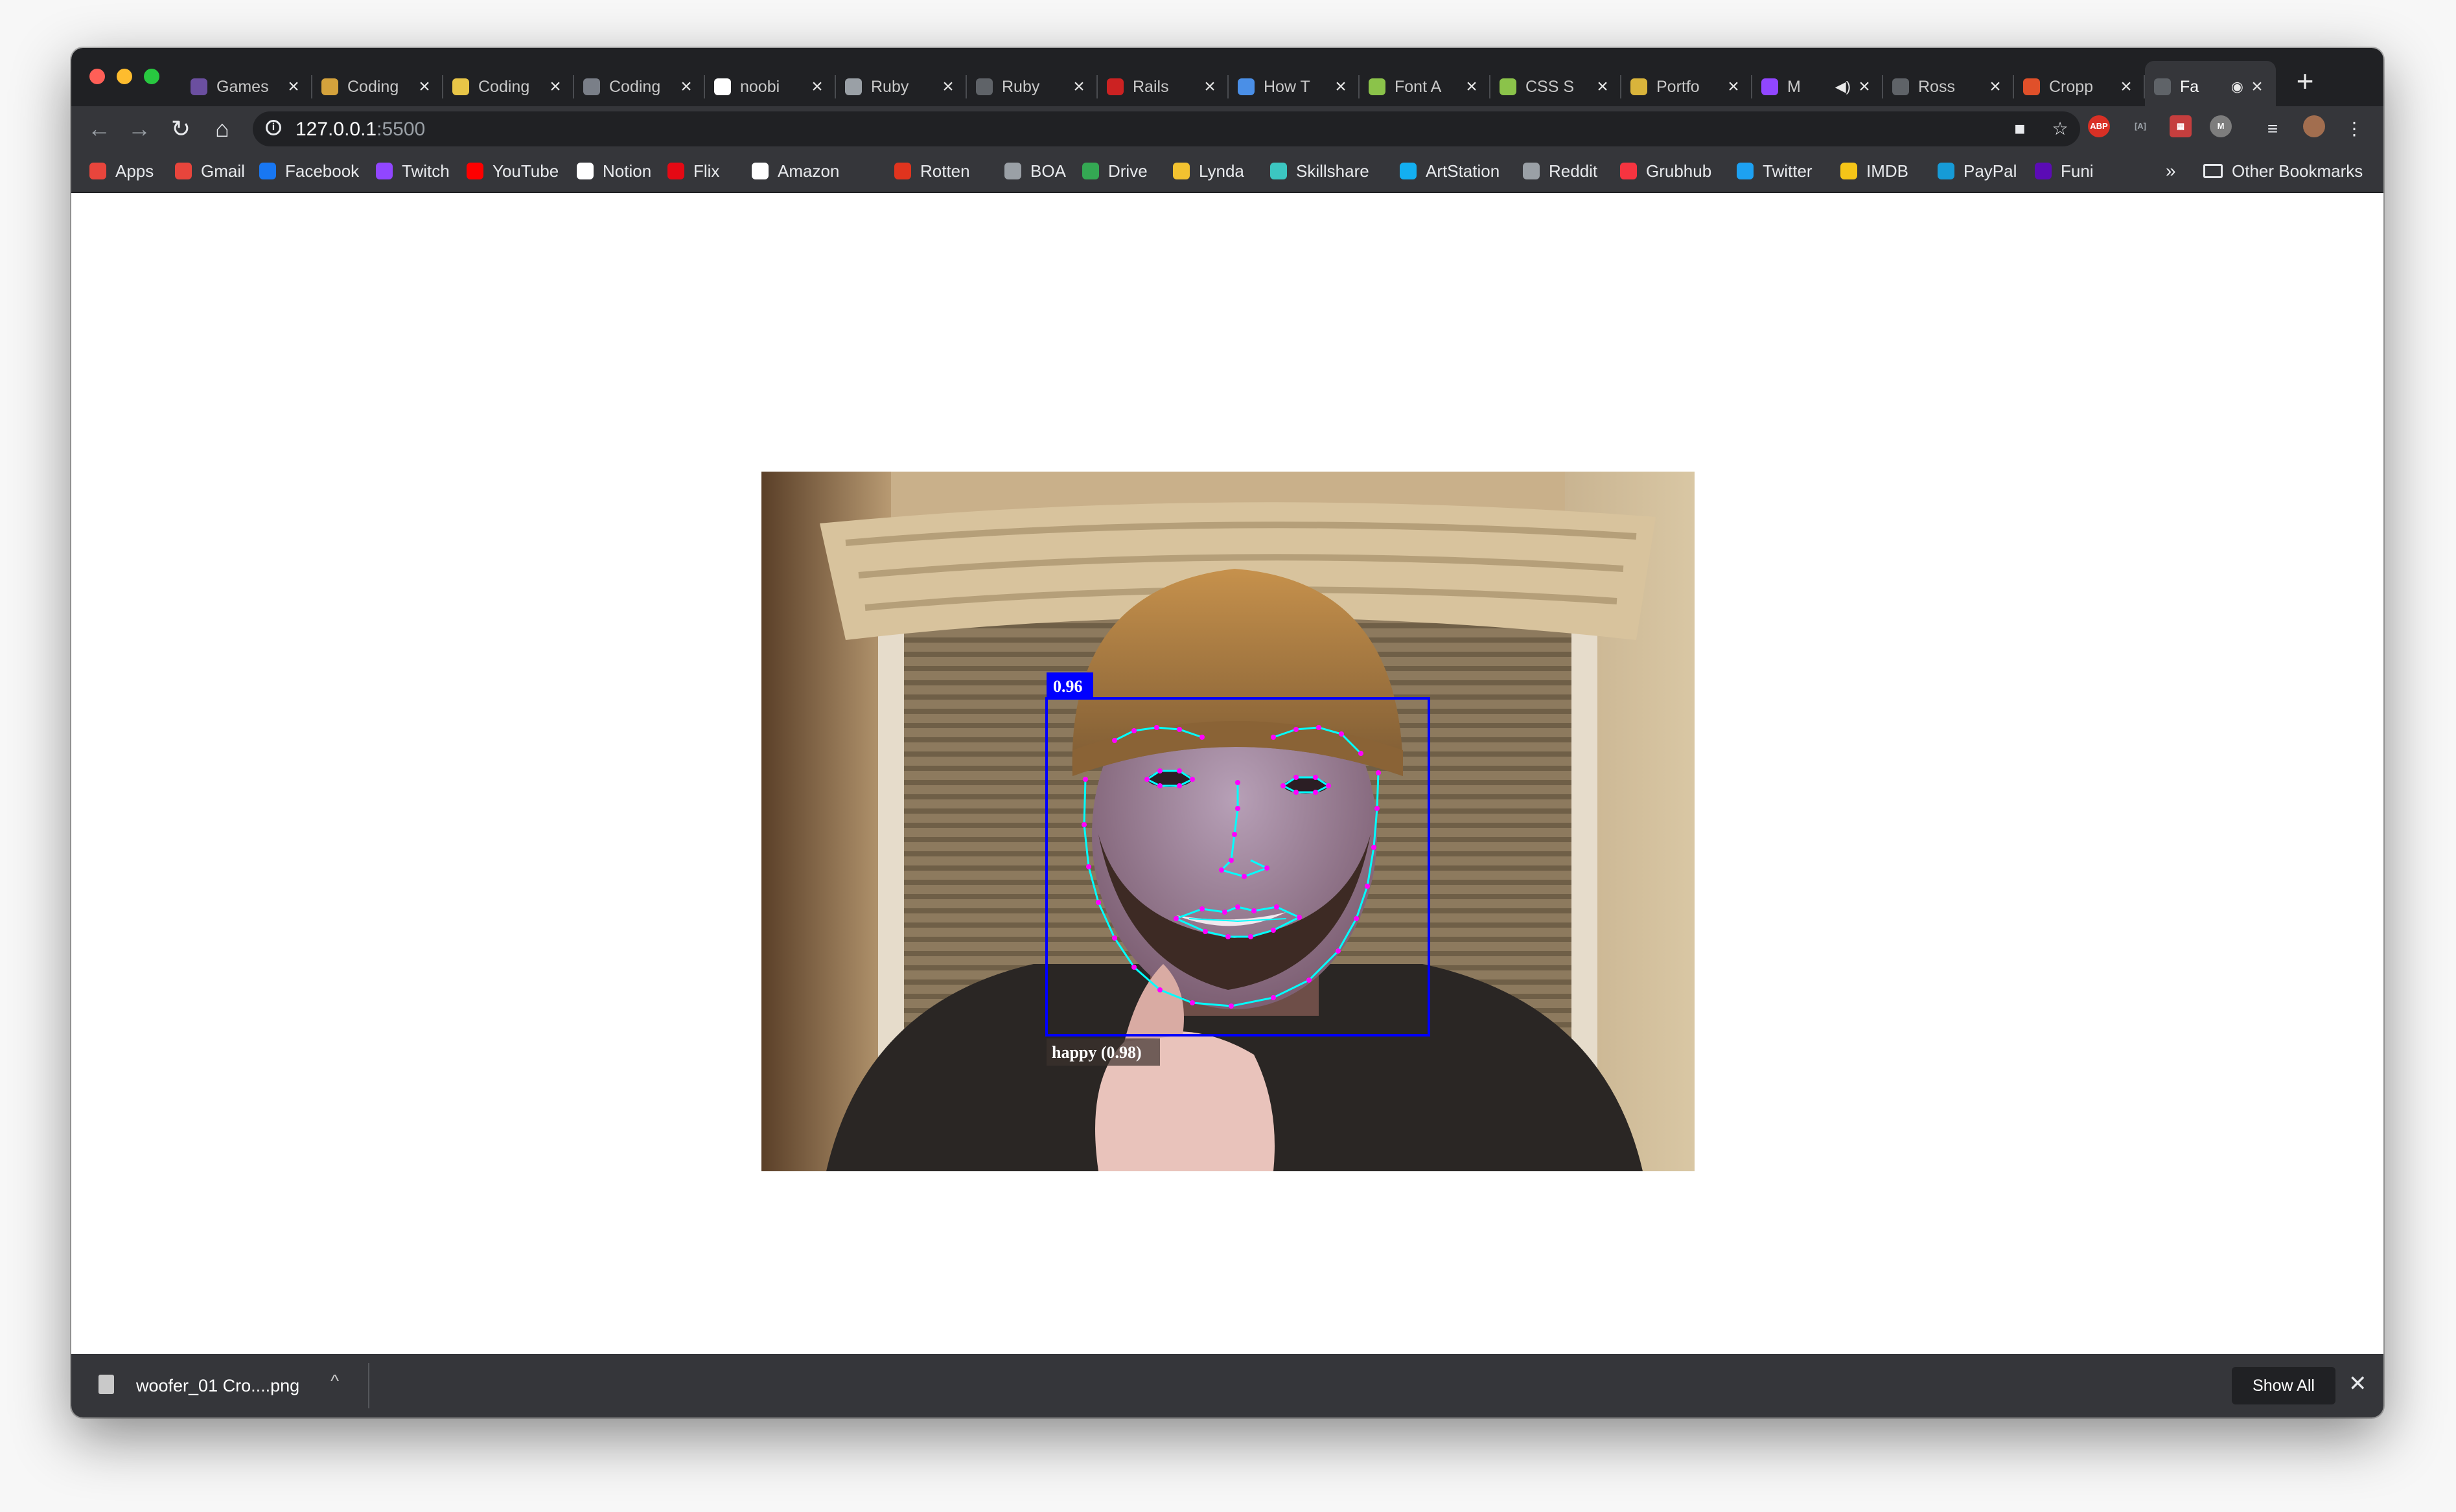 The width and height of the screenshot is (2456, 1512). What do you see at coordinates (1775, 171) in the screenshot?
I see `bookmark-twitter: Twitter` at bounding box center [1775, 171].